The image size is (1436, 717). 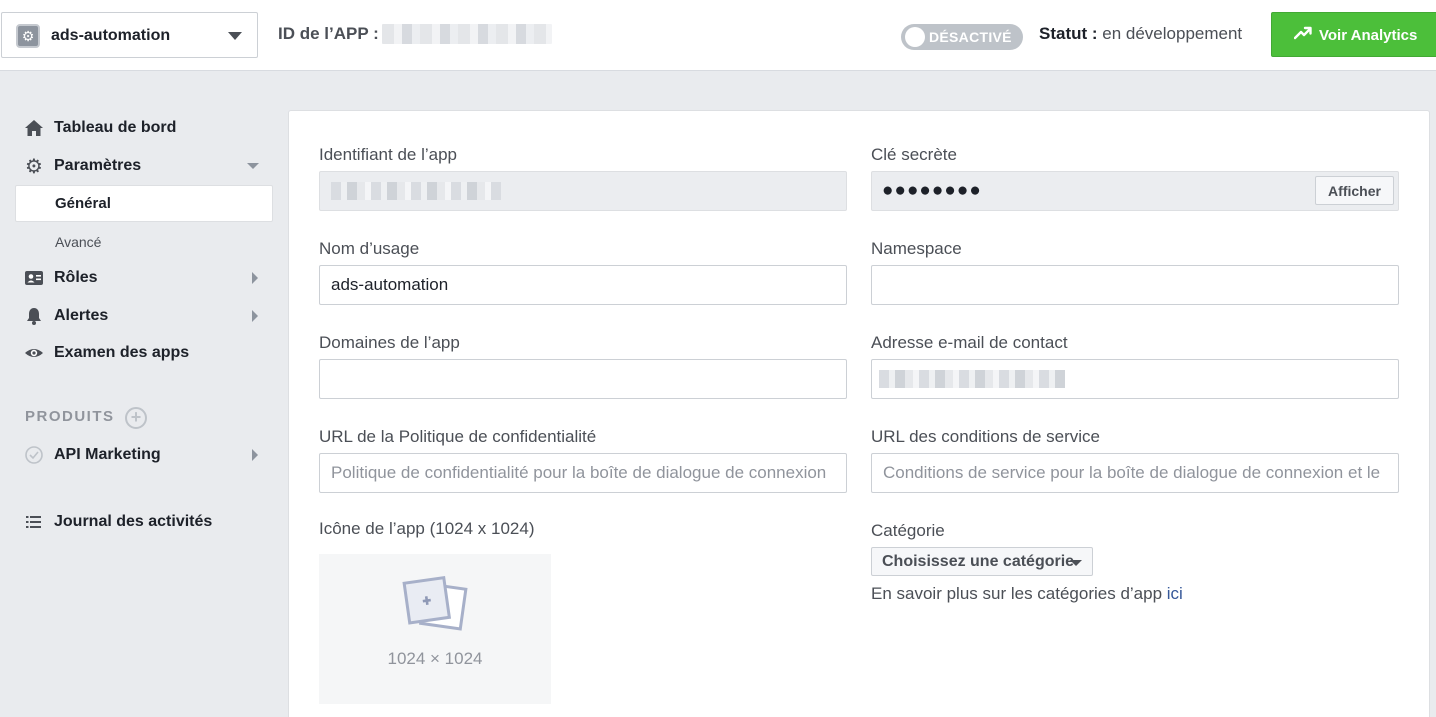 What do you see at coordinates (107, 454) in the screenshot?
I see `sidebar-item-label: API Marketing` at bounding box center [107, 454].